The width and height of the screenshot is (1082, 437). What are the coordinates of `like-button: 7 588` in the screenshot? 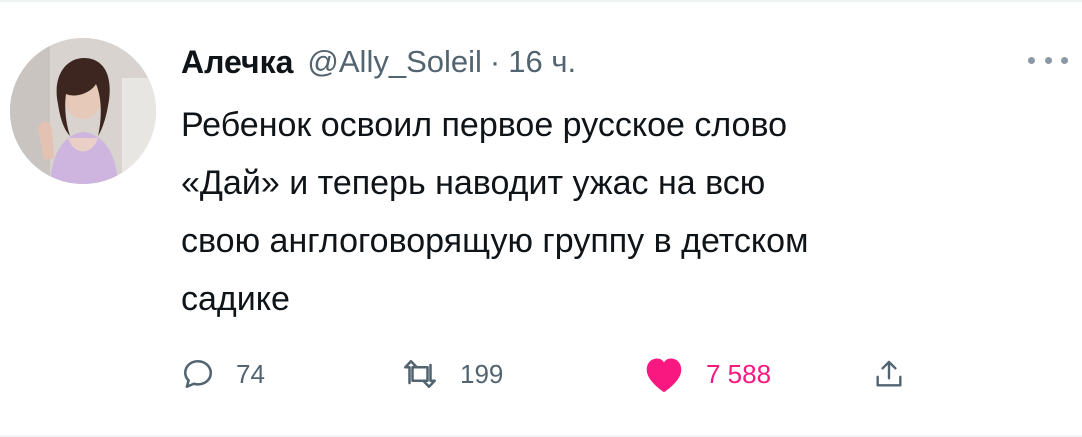 It's located at (706, 374).